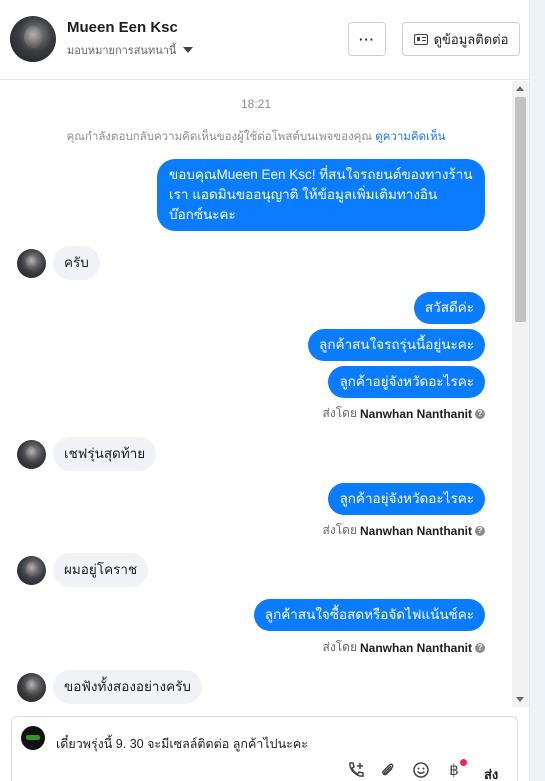 The width and height of the screenshot is (545, 781). Describe the element at coordinates (369, 615) in the screenshot. I see `outgoing-message: ลูกค้าสนใจซื้อสดหรือจัดไฟแน้นช์คะ` at that location.